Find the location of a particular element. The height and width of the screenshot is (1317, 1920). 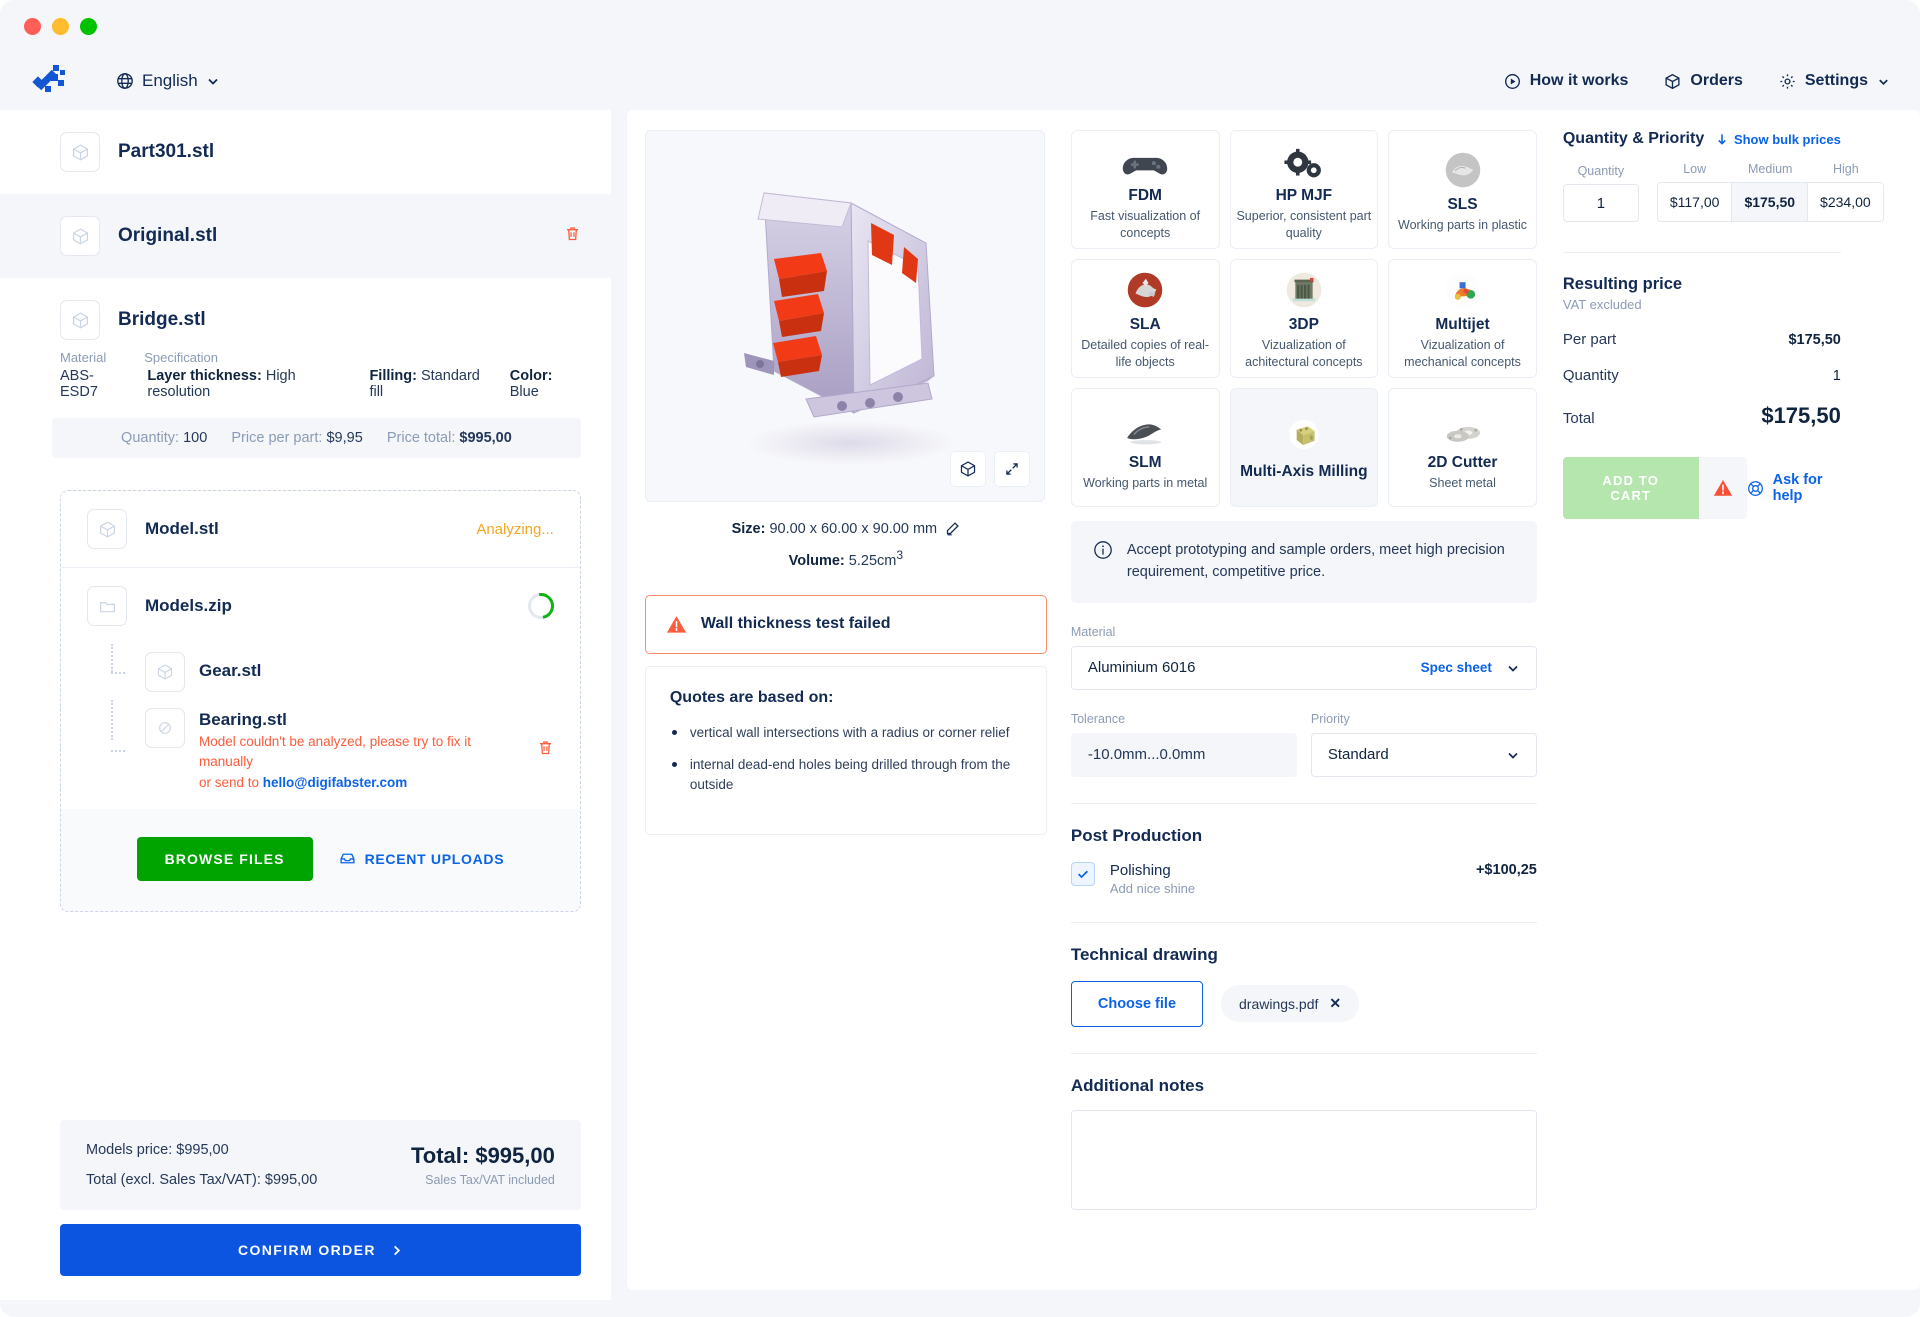

grand-total-note: Sales Tax/VAT included is located at coordinates (490, 1180).